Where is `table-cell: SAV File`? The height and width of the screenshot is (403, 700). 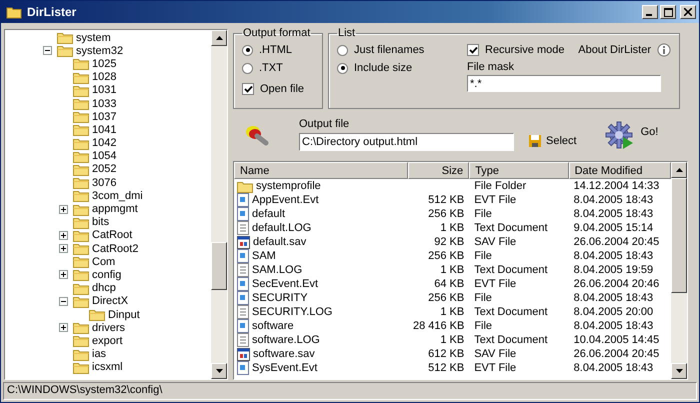 table-cell: SAV File is located at coordinates (495, 242).